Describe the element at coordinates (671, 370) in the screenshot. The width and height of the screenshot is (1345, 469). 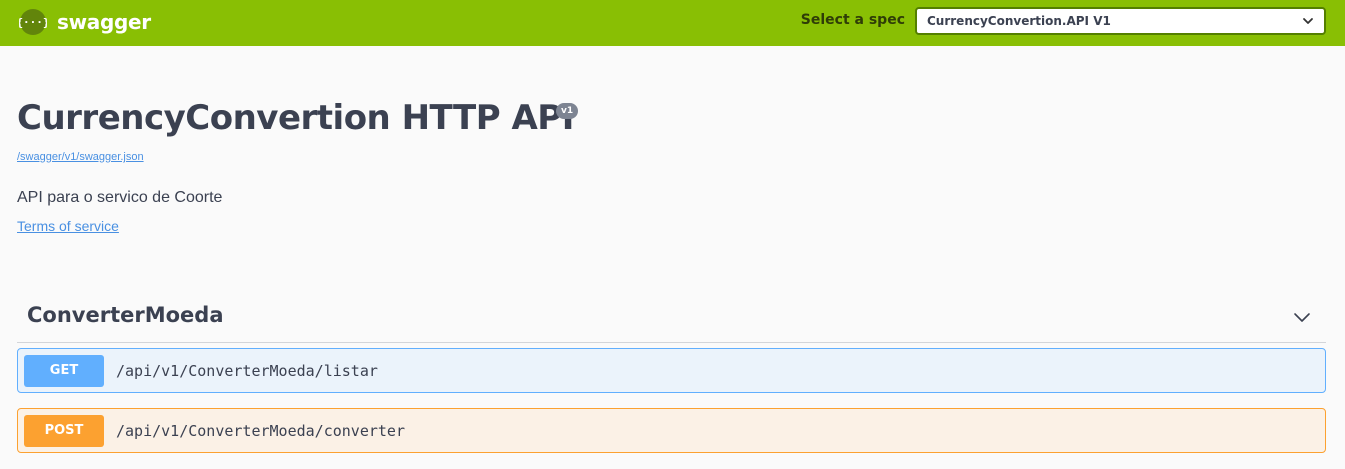
I see `operation-get-listar: GET /api/v1/ConverterMoeda/listar` at that location.